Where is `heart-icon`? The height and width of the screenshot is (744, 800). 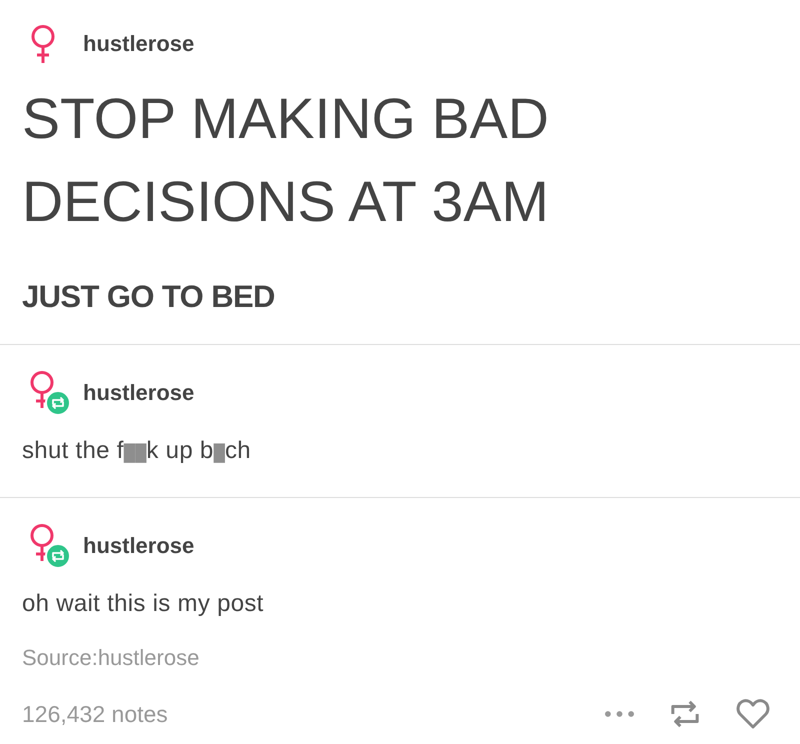 heart-icon is located at coordinates (753, 714).